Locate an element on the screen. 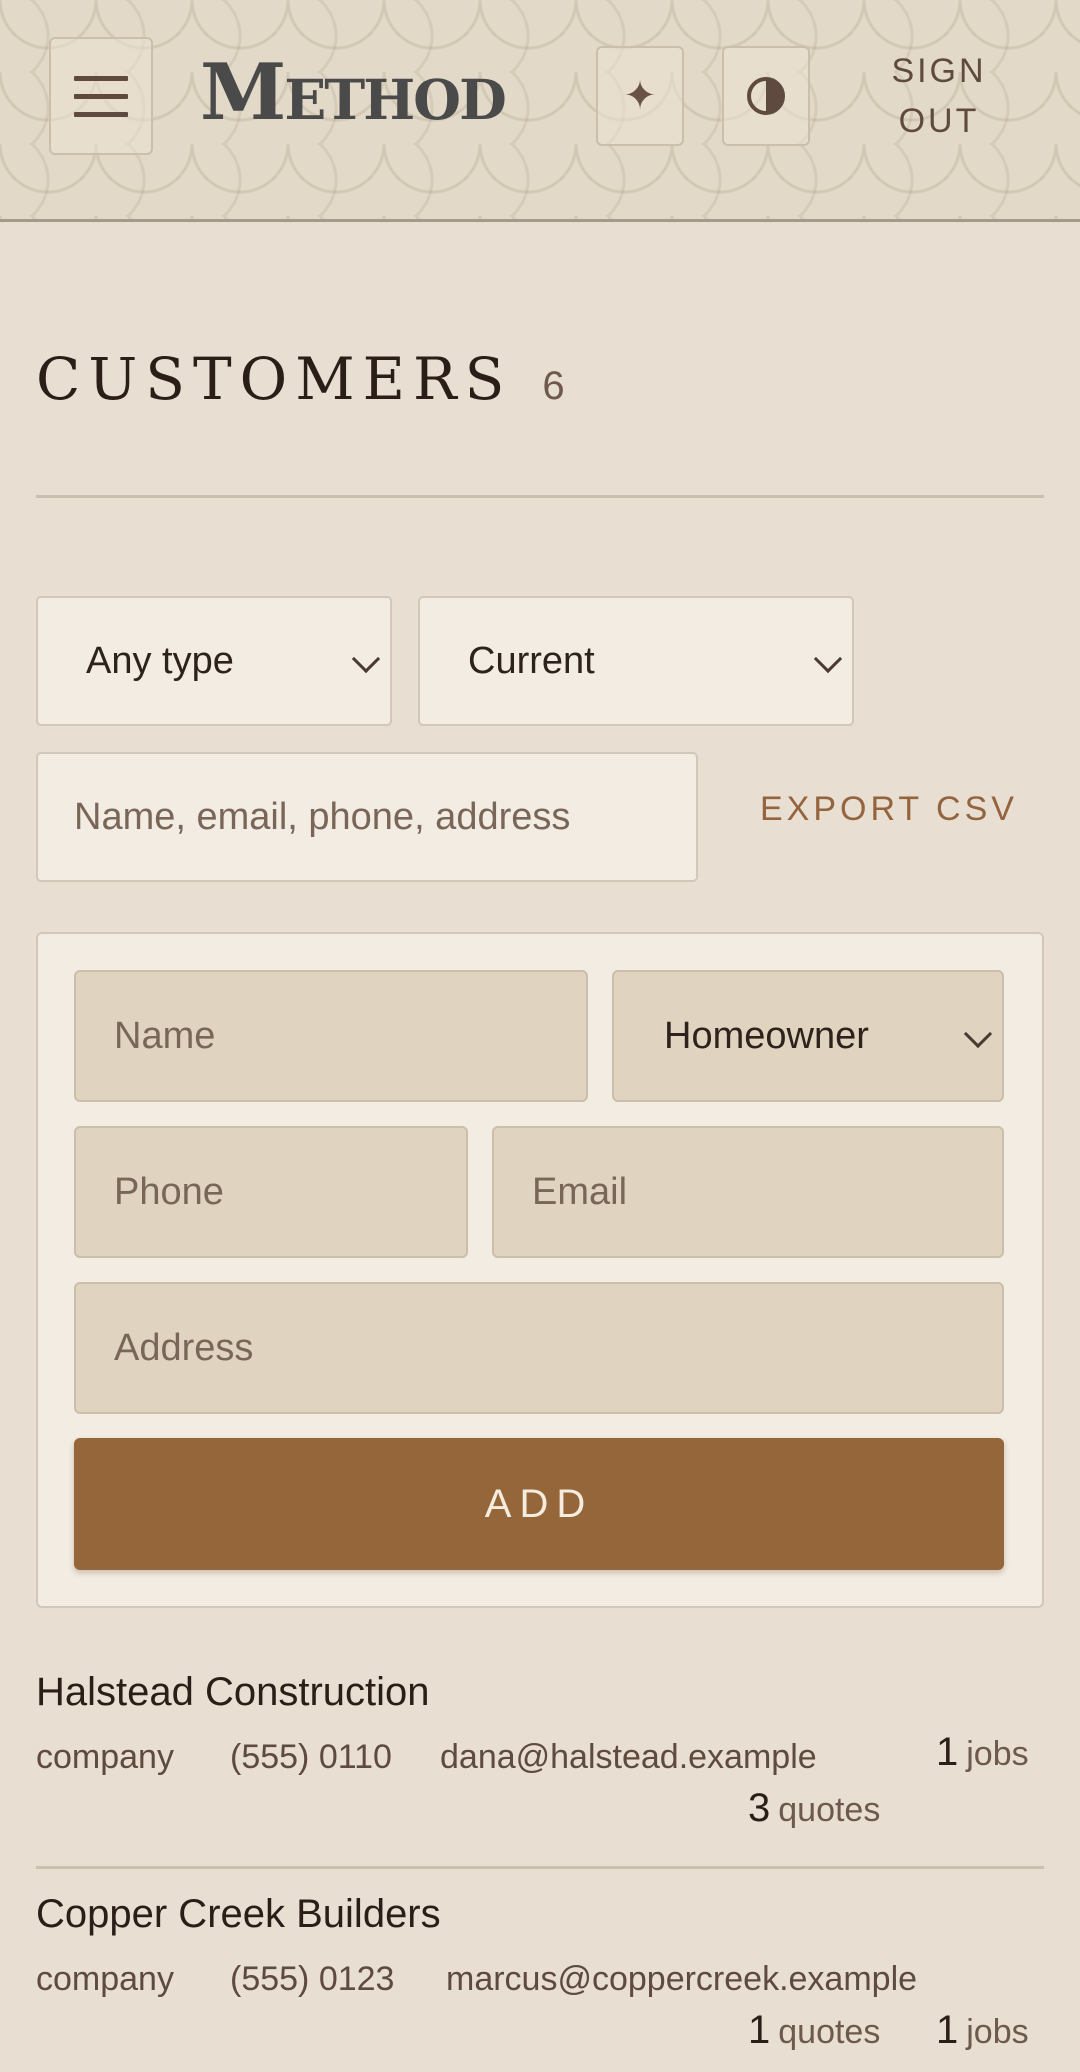 The height and width of the screenshot is (2072, 1080). quotes-count: 3 is located at coordinates (759, 1808).